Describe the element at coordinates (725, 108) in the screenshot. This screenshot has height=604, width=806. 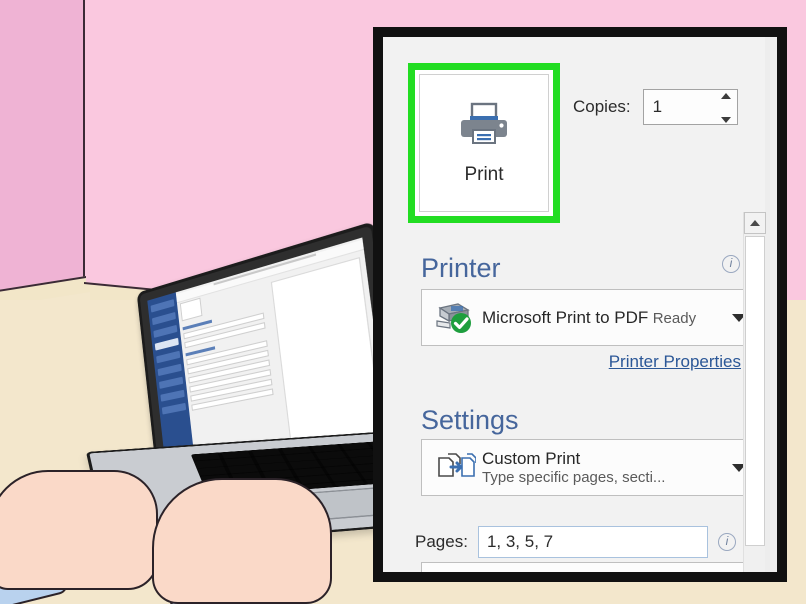
I see `copies-arrows` at that location.